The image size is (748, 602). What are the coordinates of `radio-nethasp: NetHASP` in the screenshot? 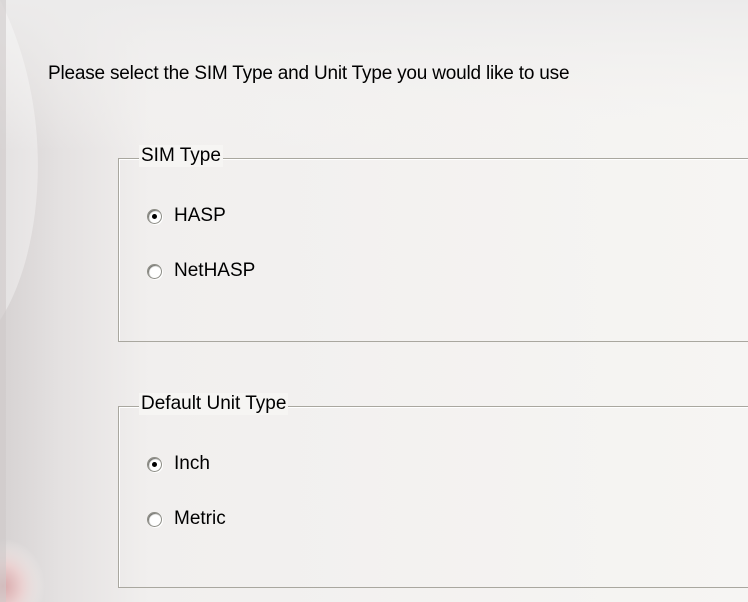 It's located at (201, 271).